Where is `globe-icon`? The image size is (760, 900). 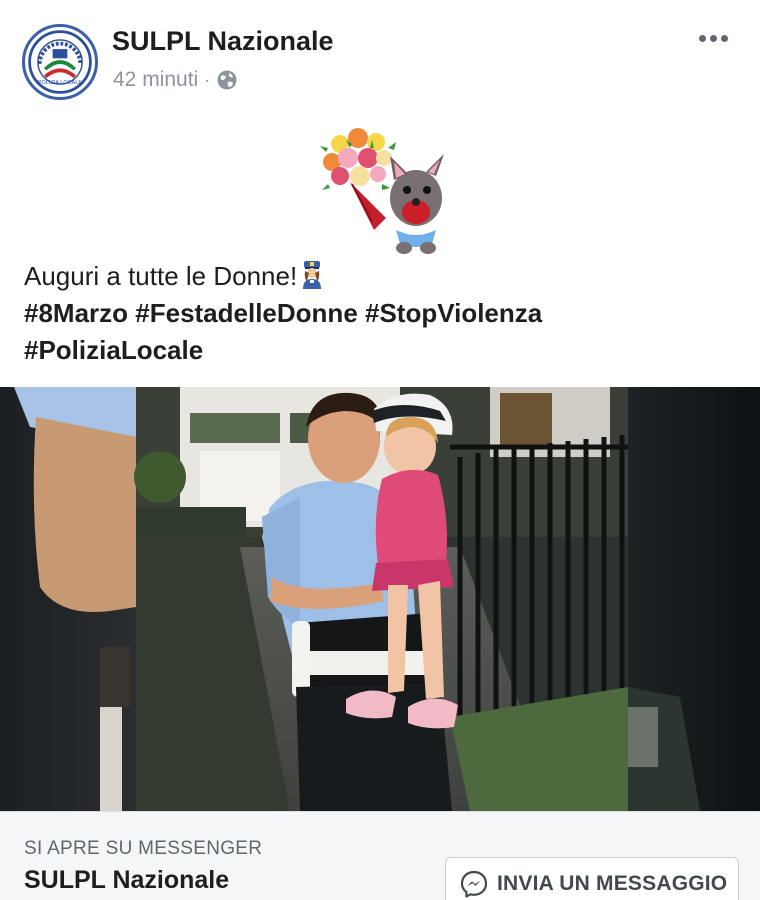 globe-icon is located at coordinates (227, 80).